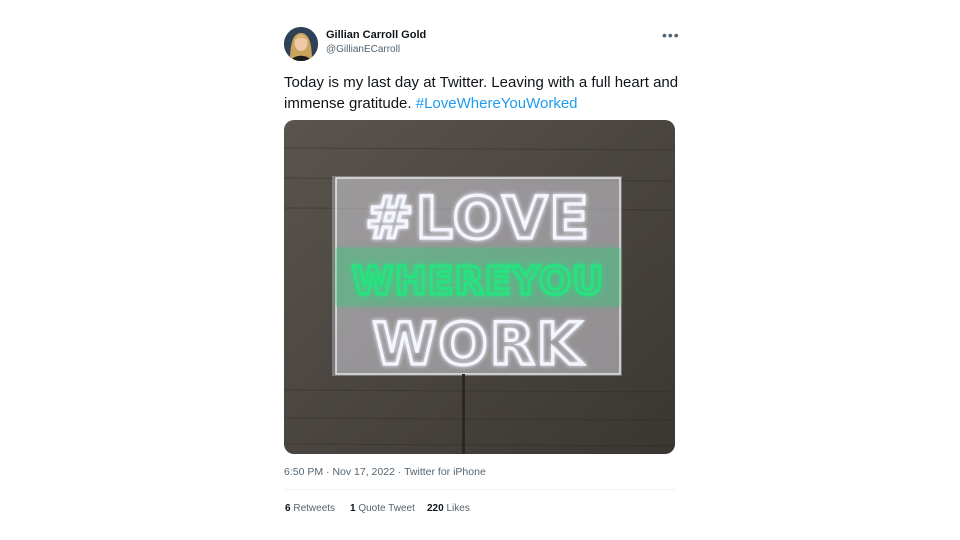  What do you see at coordinates (435, 508) in the screenshot?
I see `likes-count: 220` at bounding box center [435, 508].